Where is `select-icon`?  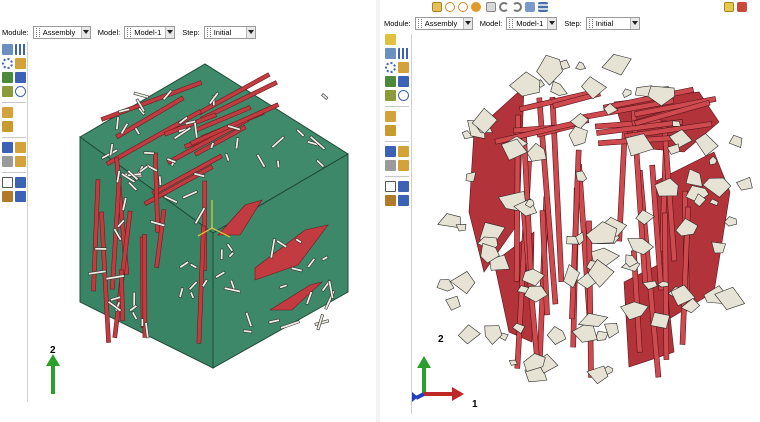
select-icon is located at coordinates (491, 7).